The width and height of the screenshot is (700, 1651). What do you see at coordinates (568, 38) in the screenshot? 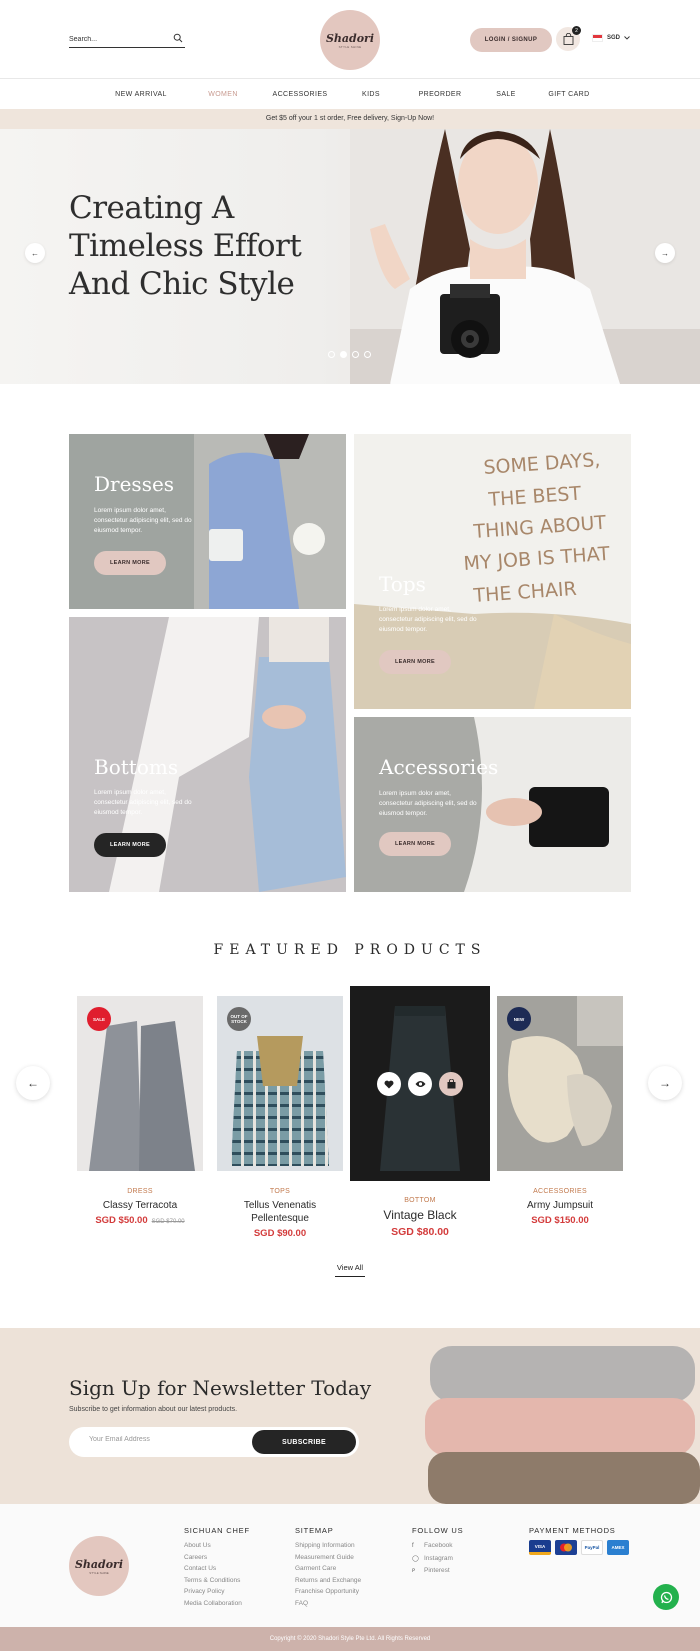
I see `cart-button: 2` at bounding box center [568, 38].